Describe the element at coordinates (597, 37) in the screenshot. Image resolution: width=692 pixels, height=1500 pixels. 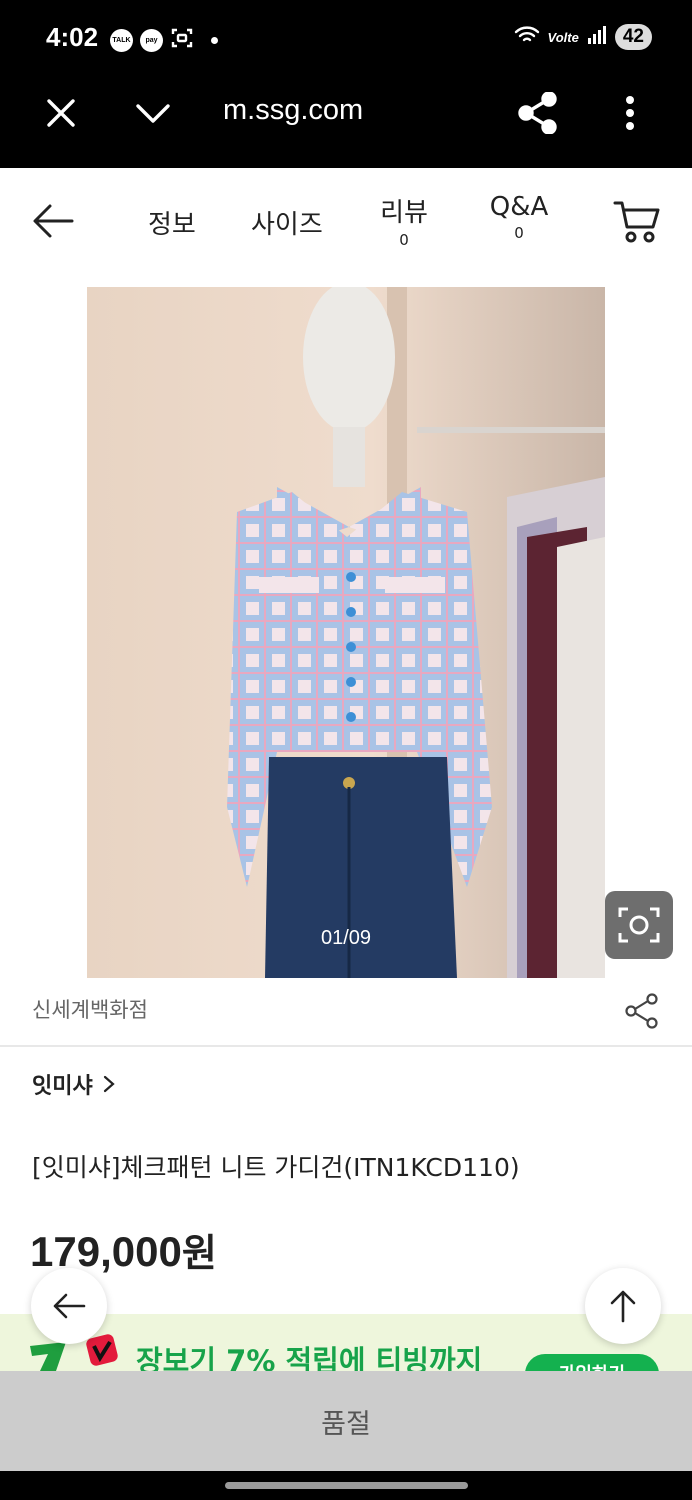
I see `signal-icon` at that location.